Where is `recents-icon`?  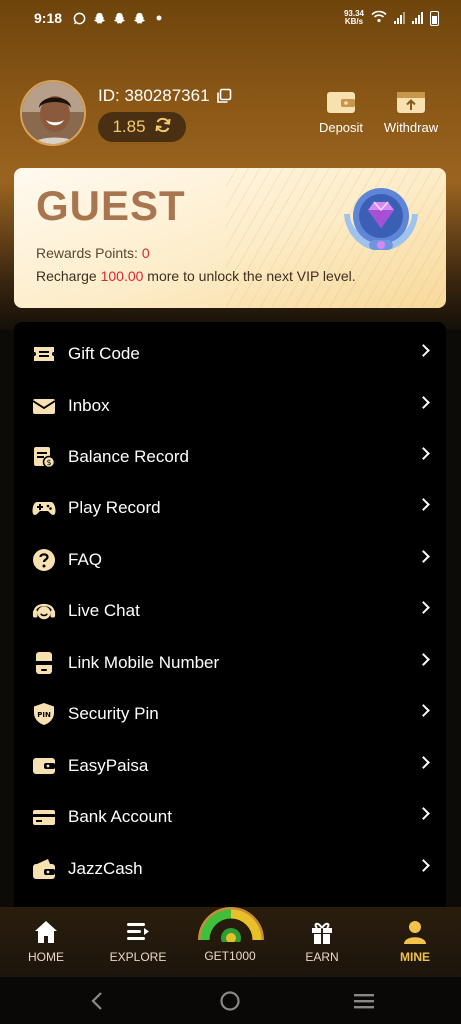
recents-icon is located at coordinates (364, 1003).